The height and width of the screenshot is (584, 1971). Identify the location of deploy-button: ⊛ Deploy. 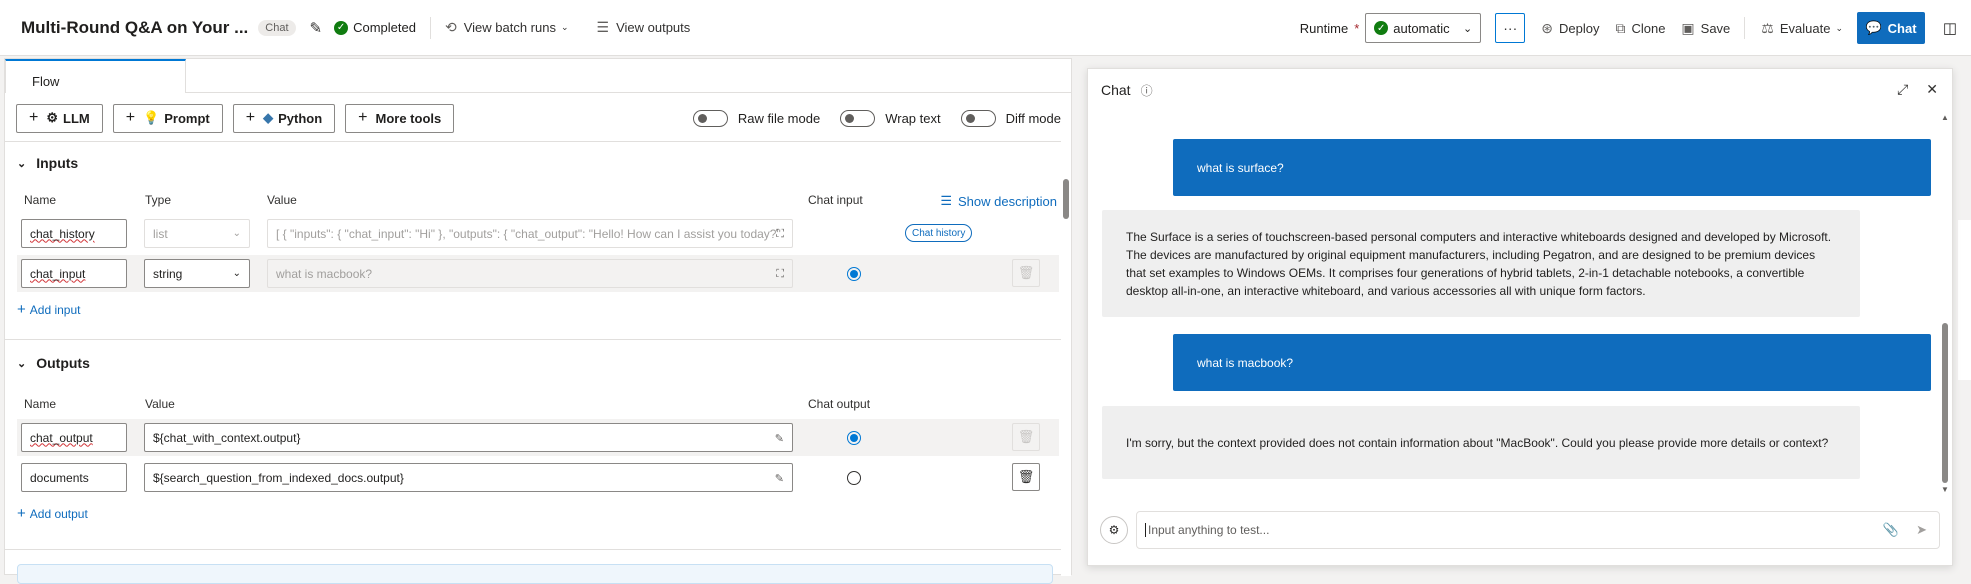
(1570, 28).